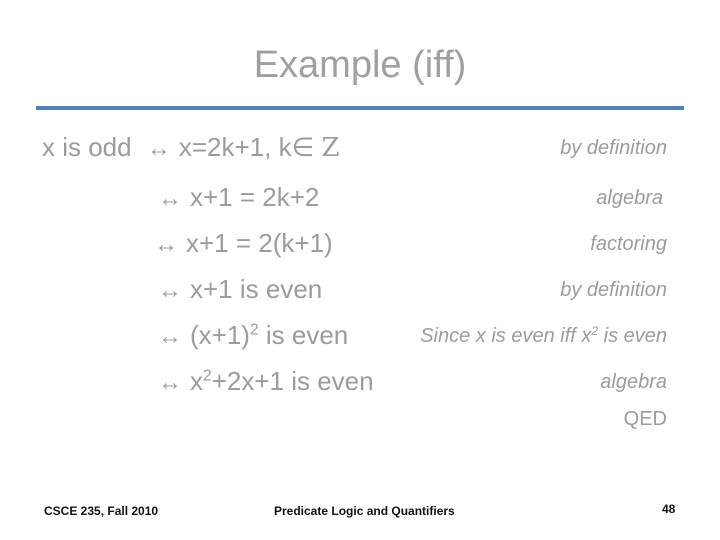  What do you see at coordinates (360, 65) in the screenshot?
I see `slide-title: Example (iff)` at bounding box center [360, 65].